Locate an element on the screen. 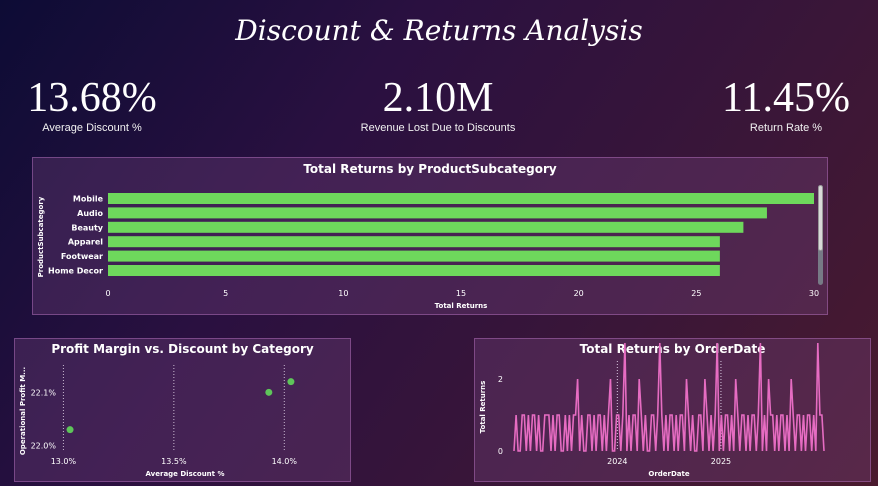 Image resolution: width=878 pixels, height=486 pixels. line-chart: 2024 2025 0 2 OrderDate Total Returns is located at coordinates (652, 410).